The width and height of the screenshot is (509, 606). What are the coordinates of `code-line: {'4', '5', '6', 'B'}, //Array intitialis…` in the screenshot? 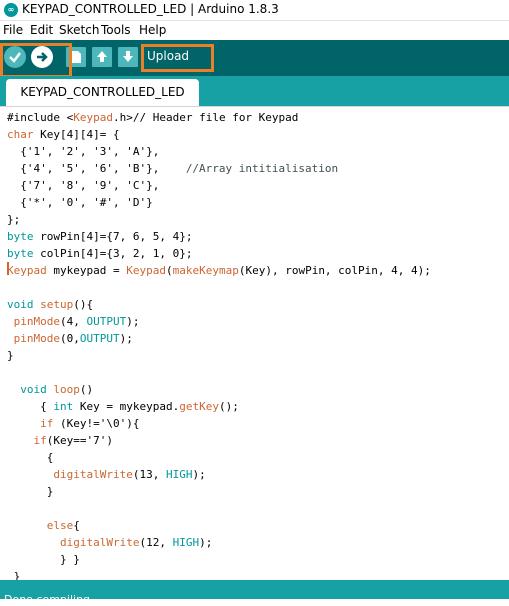 It's located at (173, 168).